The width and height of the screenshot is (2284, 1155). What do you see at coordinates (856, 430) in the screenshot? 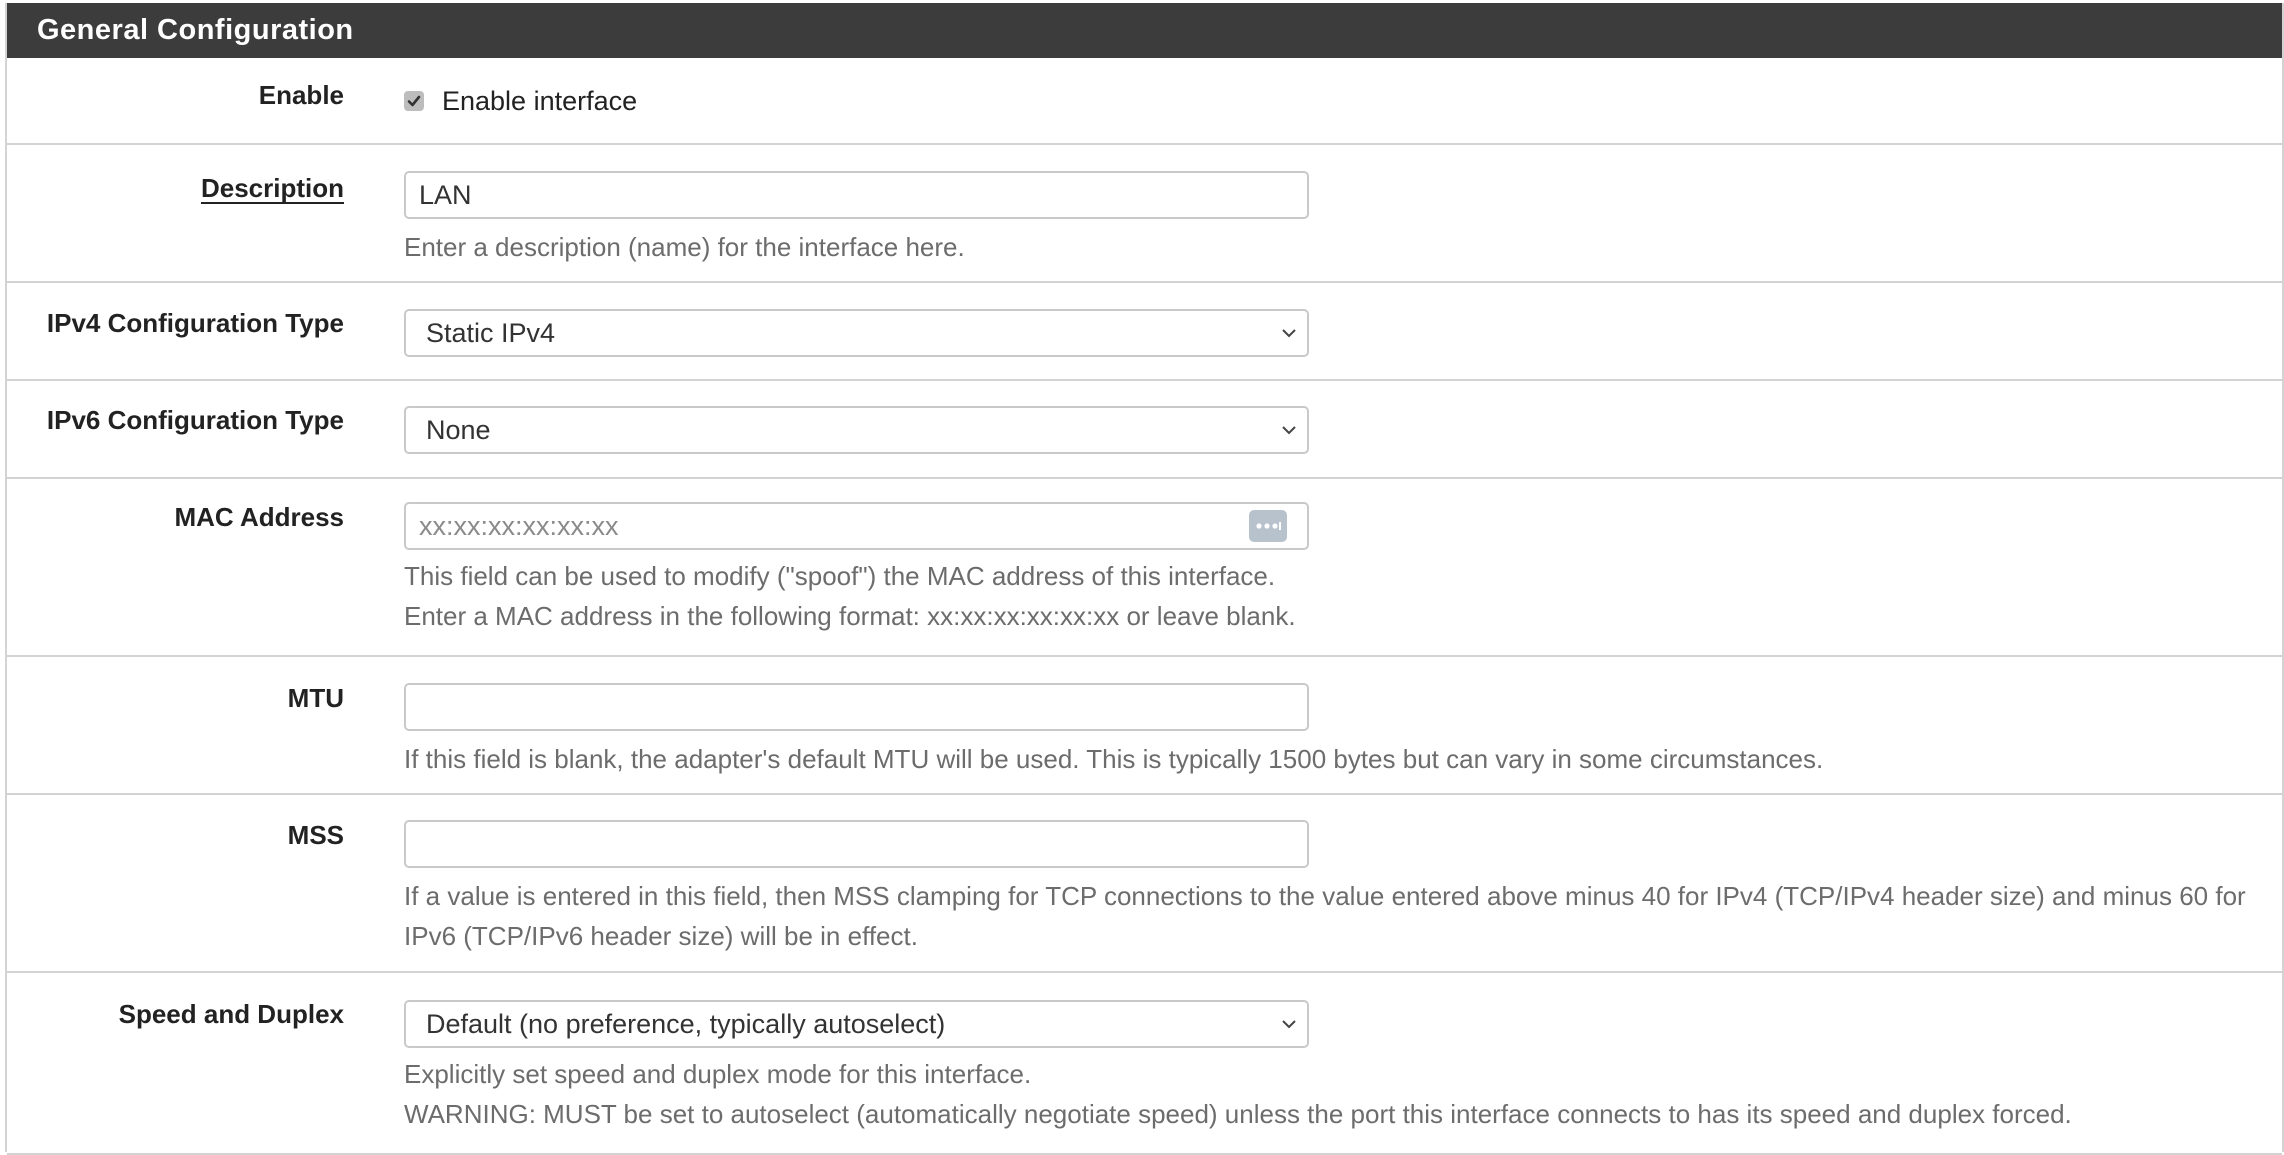
I see `ipv6-config-type-select: None` at bounding box center [856, 430].